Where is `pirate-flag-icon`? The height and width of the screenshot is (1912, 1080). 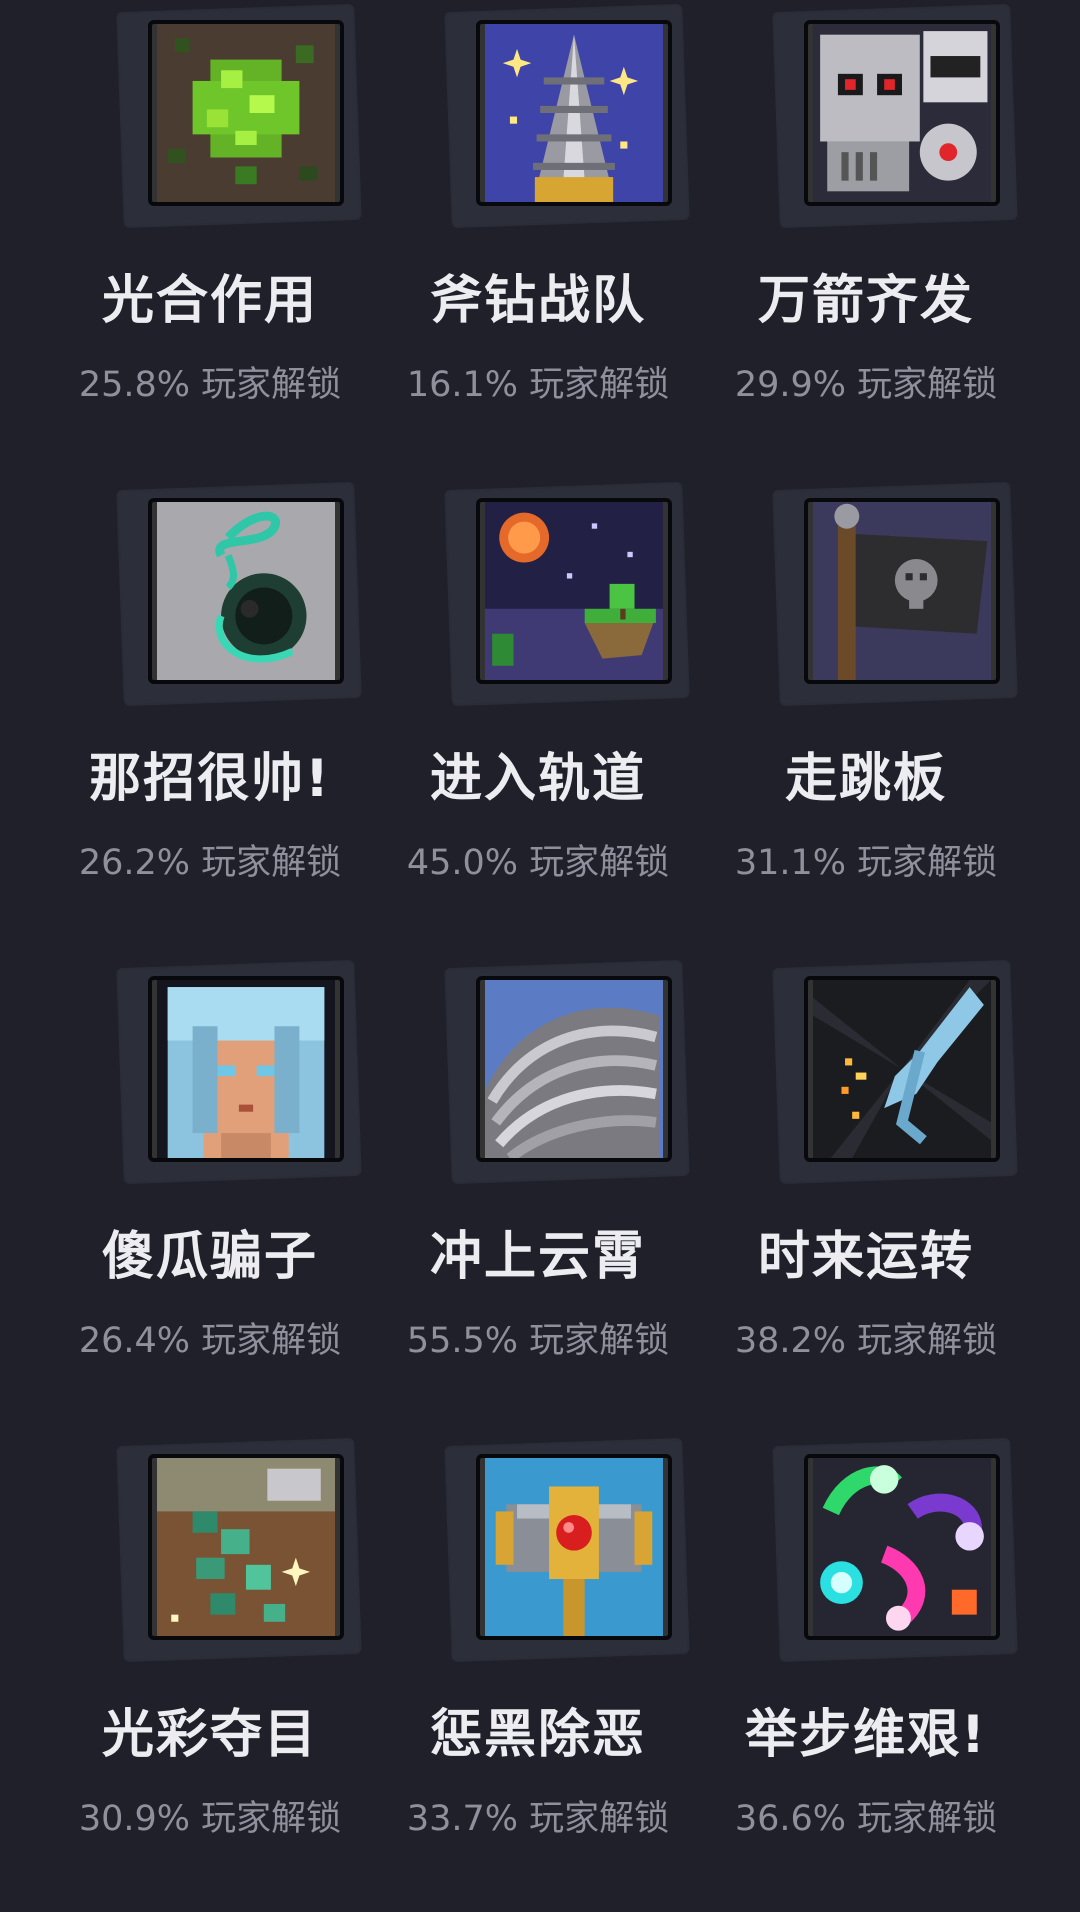 pirate-flag-icon is located at coordinates (902, 591).